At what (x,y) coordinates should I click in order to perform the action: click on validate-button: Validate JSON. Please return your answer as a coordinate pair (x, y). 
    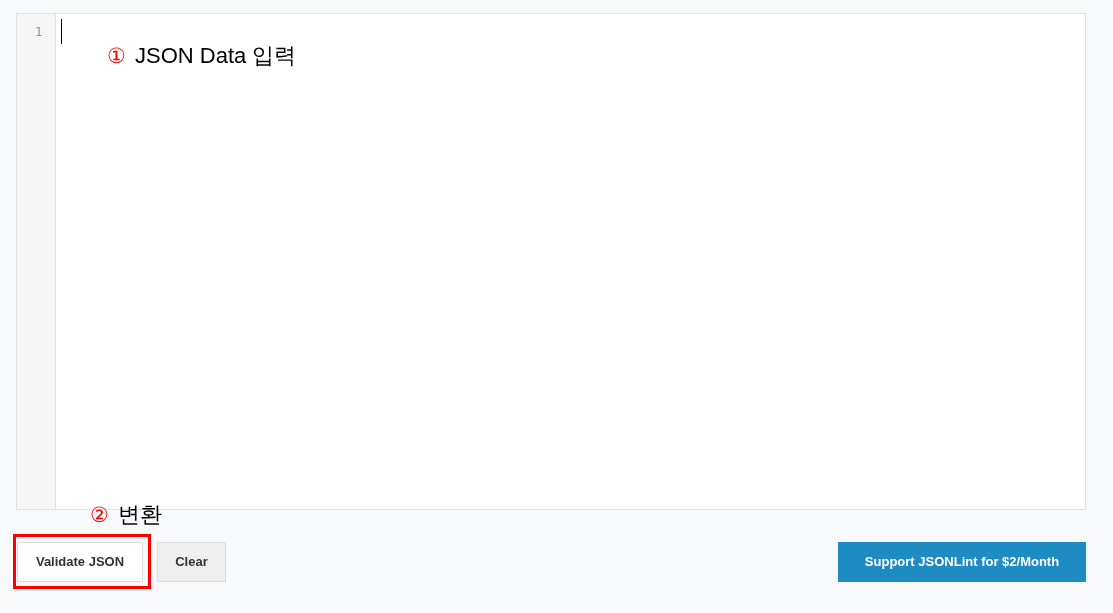
    Looking at the image, I should click on (80, 562).